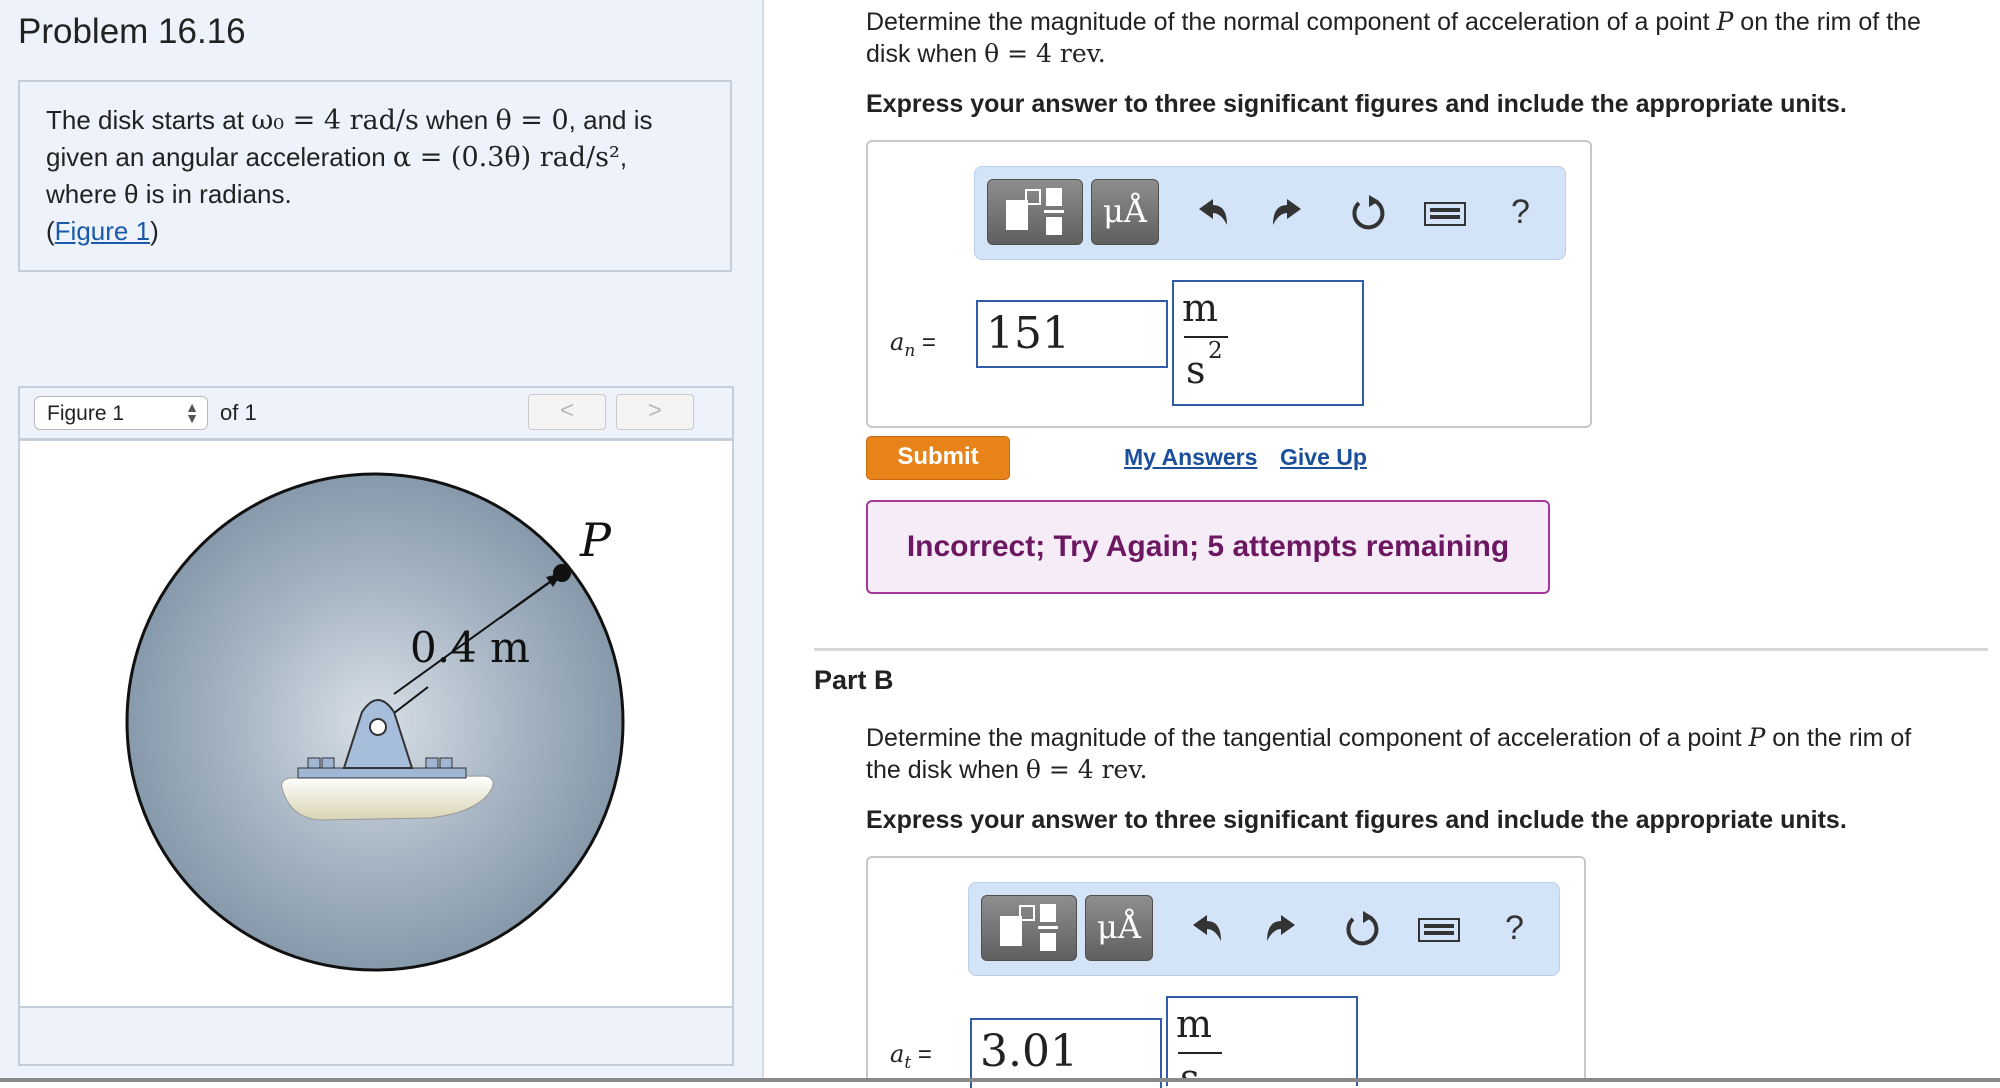 Image resolution: width=2000 pixels, height=1088 pixels. I want to click on question-text: disk when, so click(925, 54).